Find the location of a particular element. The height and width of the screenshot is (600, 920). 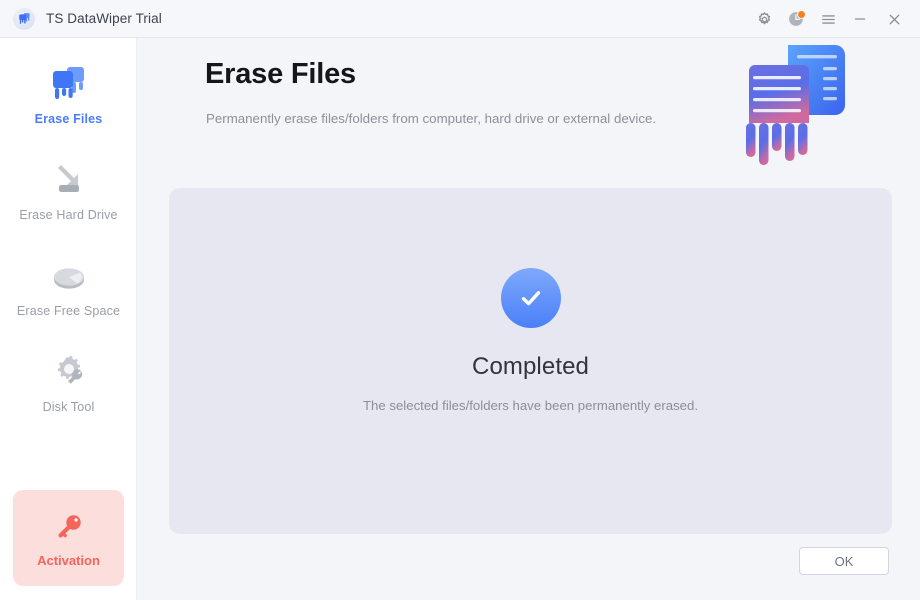

sidebar-item-label: Erase Files is located at coordinates (68, 119).